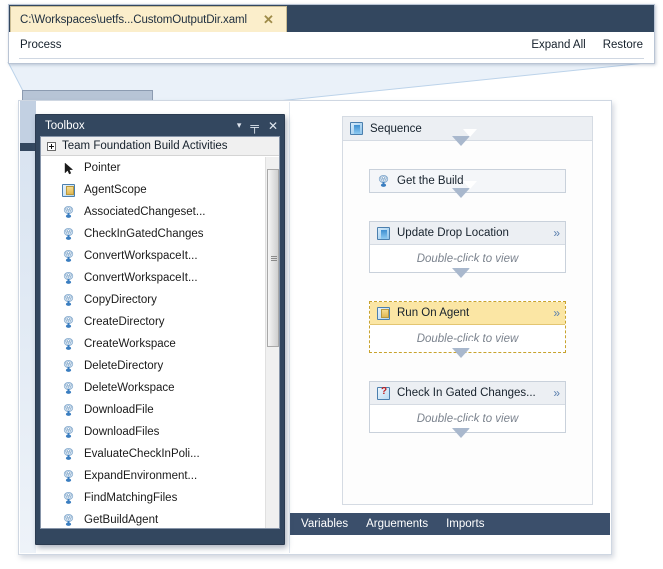  Describe the element at coordinates (433, 313) in the screenshot. I see `activity-node-label: Run On Agent` at that location.